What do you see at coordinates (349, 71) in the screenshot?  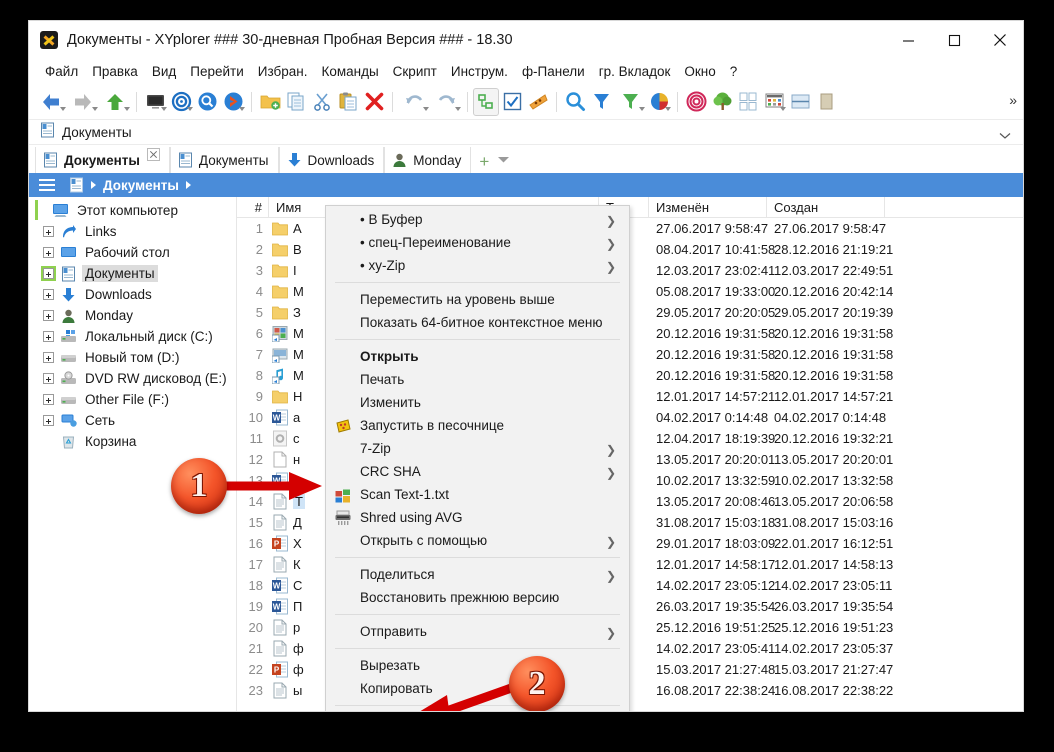 I see `menu-commands: Команды` at bounding box center [349, 71].